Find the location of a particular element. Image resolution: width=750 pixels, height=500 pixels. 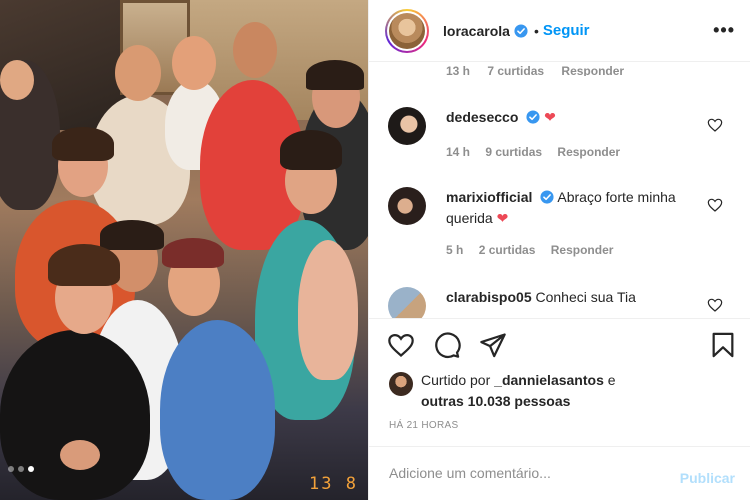

liker-username: _dannielasantos is located at coordinates (549, 380).